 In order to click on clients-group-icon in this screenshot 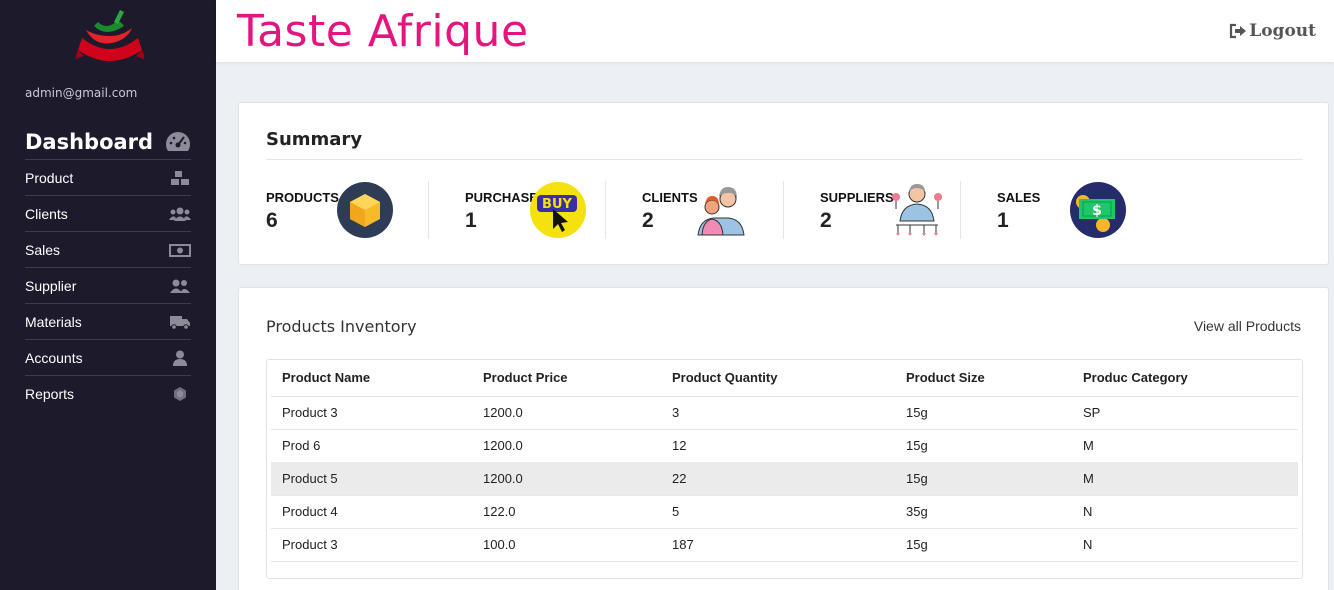, I will do `click(721, 211)`.